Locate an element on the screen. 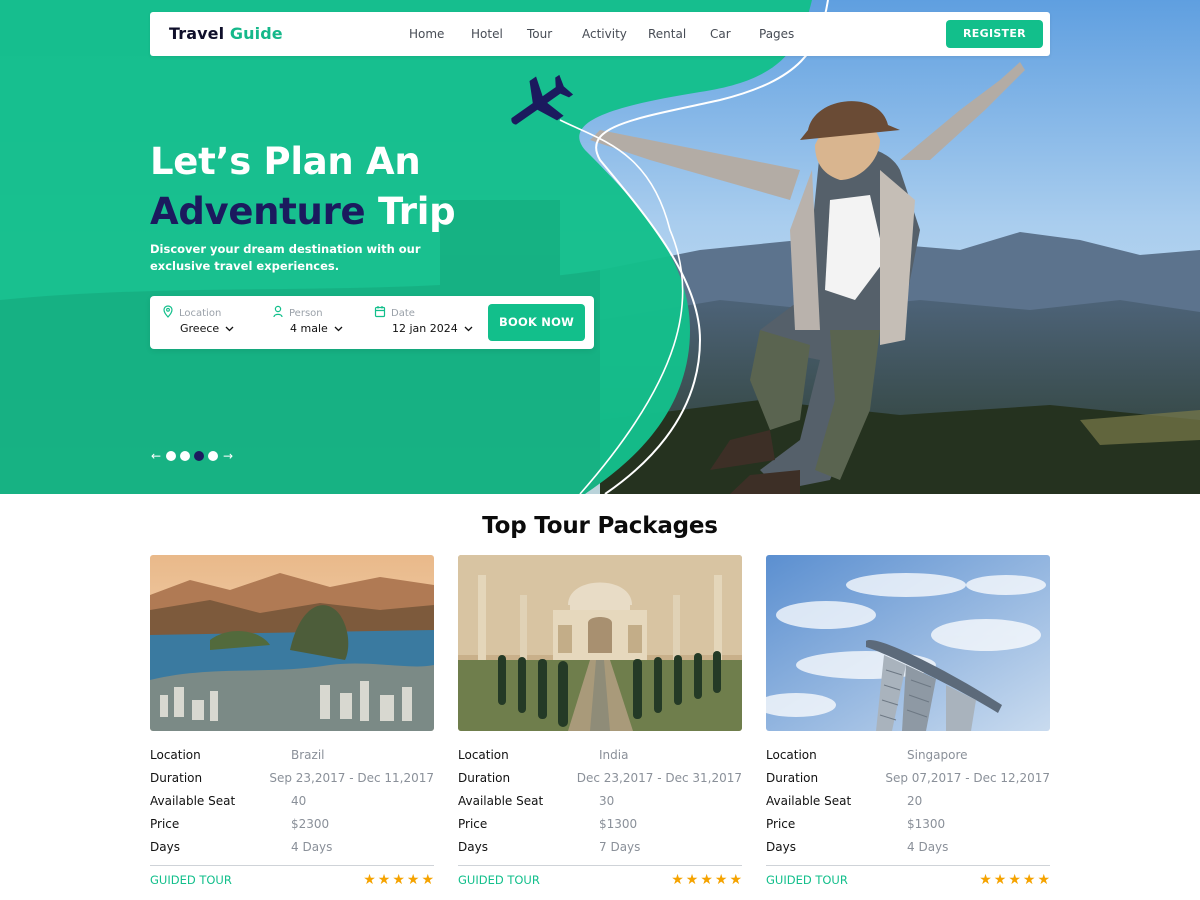  nav-item-rental: Rental is located at coordinates (667, 34).